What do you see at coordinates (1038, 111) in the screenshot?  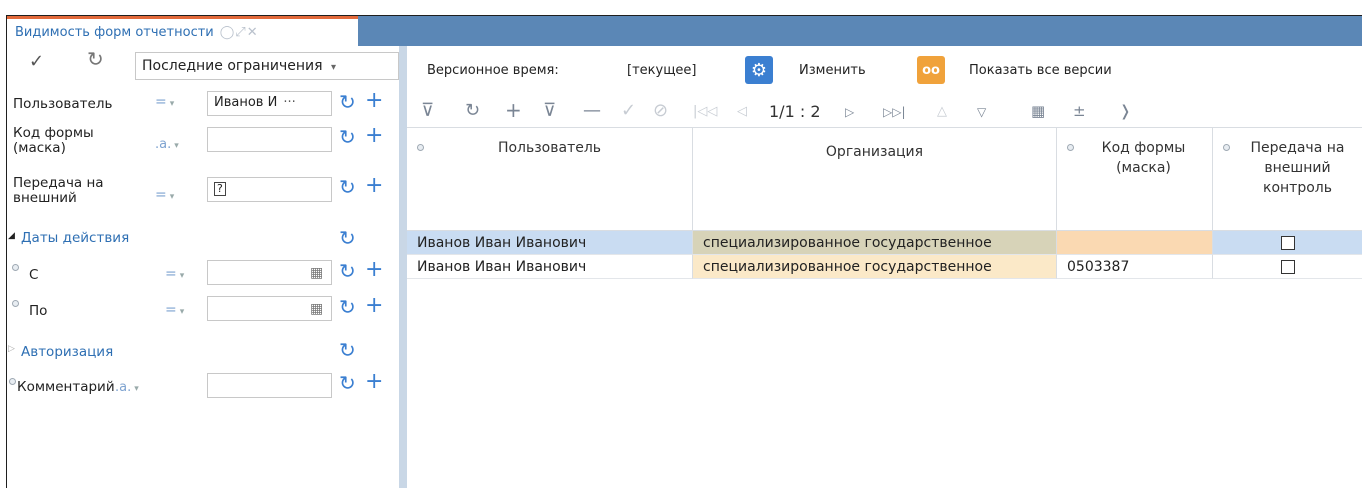 I see `grid-layout-icon: ▦` at bounding box center [1038, 111].